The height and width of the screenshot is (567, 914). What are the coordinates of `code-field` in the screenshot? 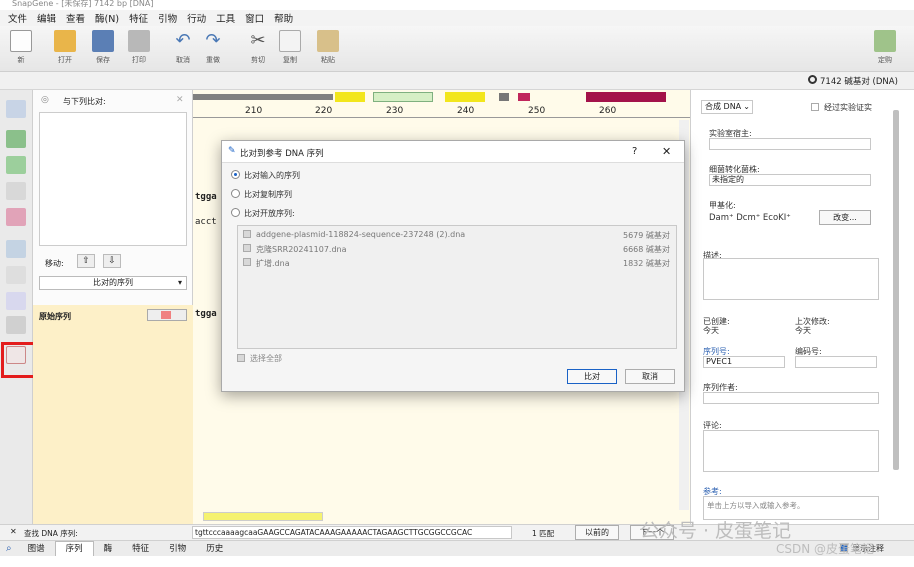 It's located at (836, 362).